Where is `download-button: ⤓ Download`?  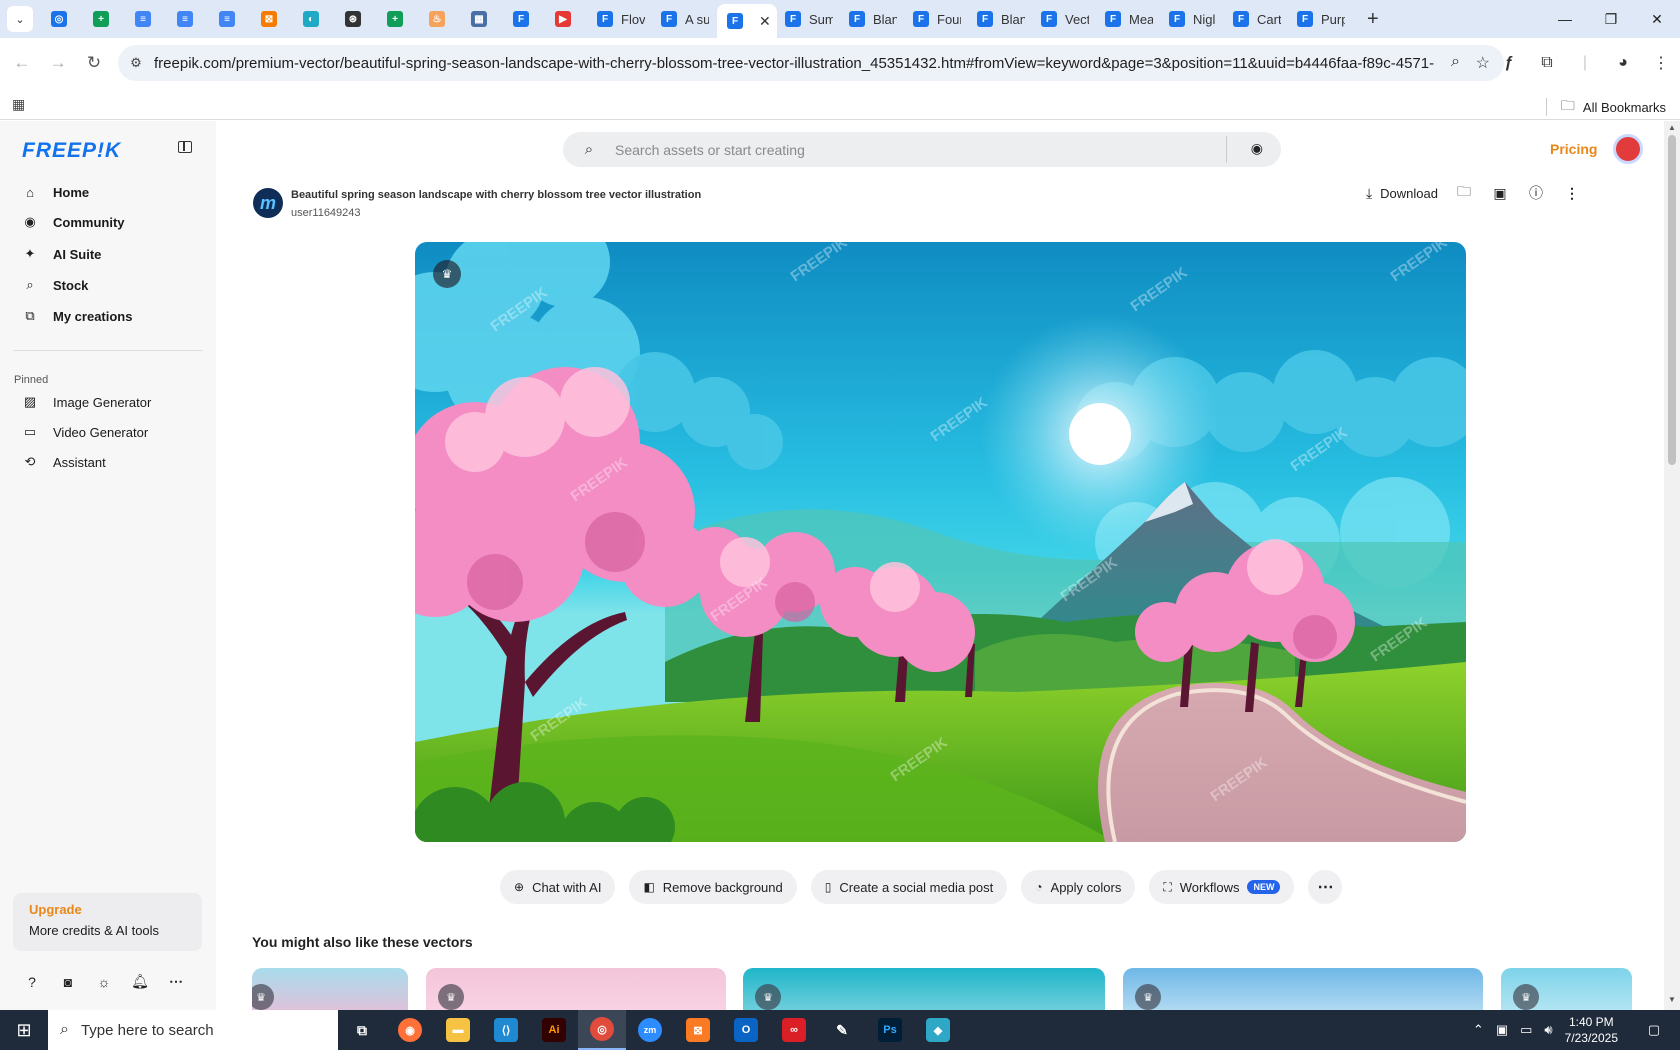
download-button: ⤓ Download is located at coordinates (1402, 193).